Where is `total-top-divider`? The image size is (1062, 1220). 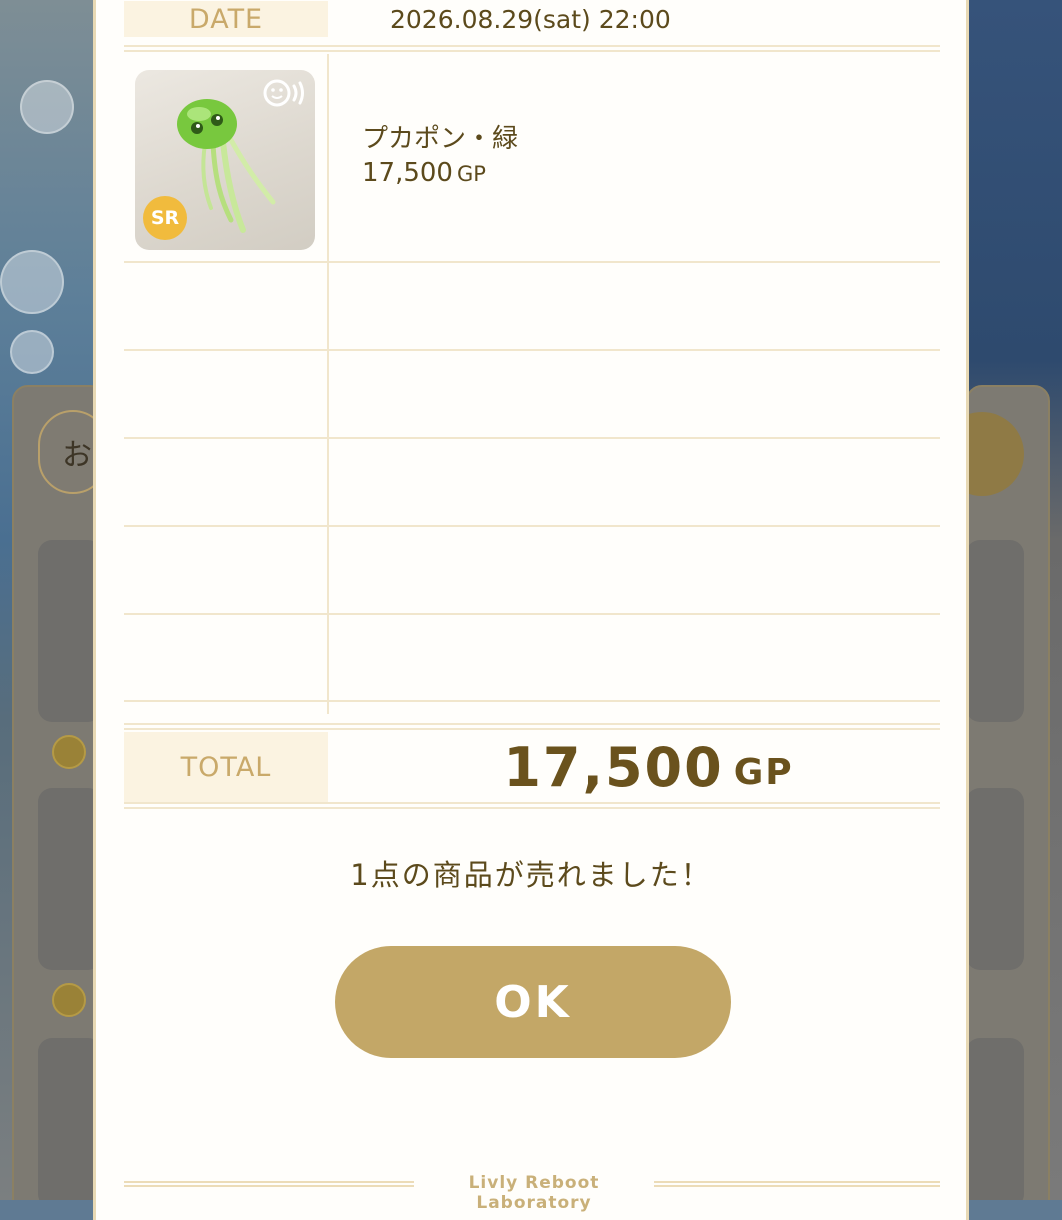
total-top-divider is located at coordinates (532, 726).